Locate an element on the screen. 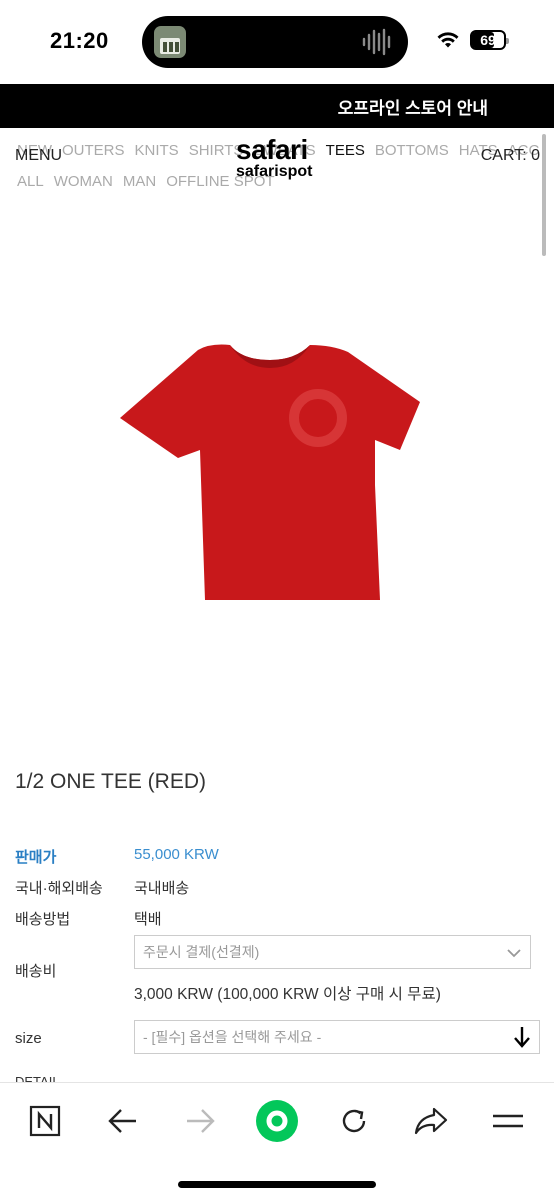 This screenshot has width=554, height=1200. back-arrow-icon is located at coordinates (123, 1121).